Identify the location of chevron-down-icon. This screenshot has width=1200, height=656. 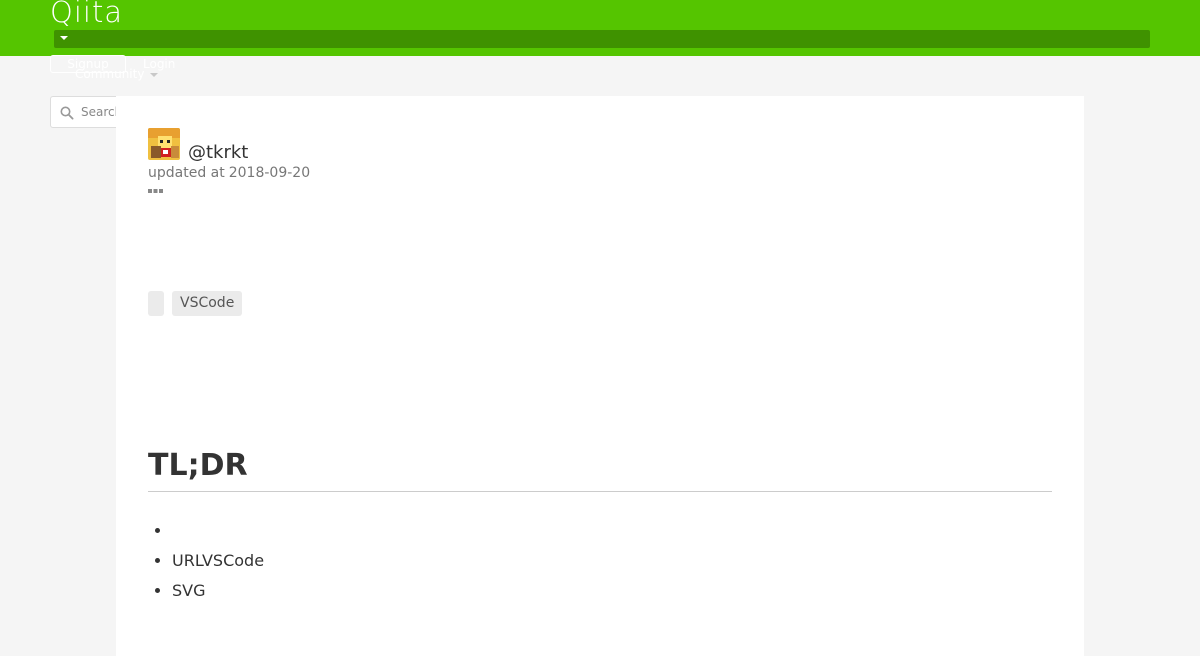
(154, 74).